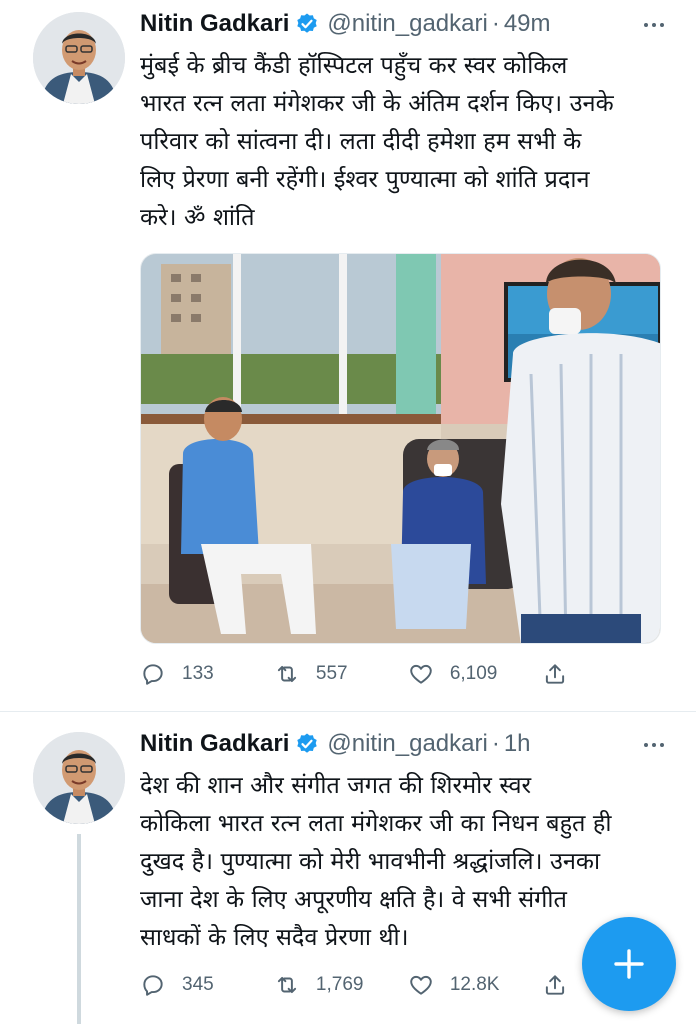  I want to click on like-count: 12.8K, so click(474, 984).